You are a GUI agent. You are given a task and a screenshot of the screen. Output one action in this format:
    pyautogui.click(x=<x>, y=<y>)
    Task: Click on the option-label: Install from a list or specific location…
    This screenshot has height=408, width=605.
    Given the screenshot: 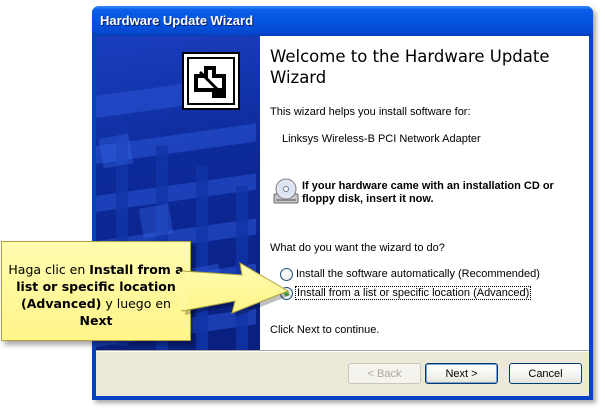 What is the action you would take?
    pyautogui.click(x=413, y=293)
    